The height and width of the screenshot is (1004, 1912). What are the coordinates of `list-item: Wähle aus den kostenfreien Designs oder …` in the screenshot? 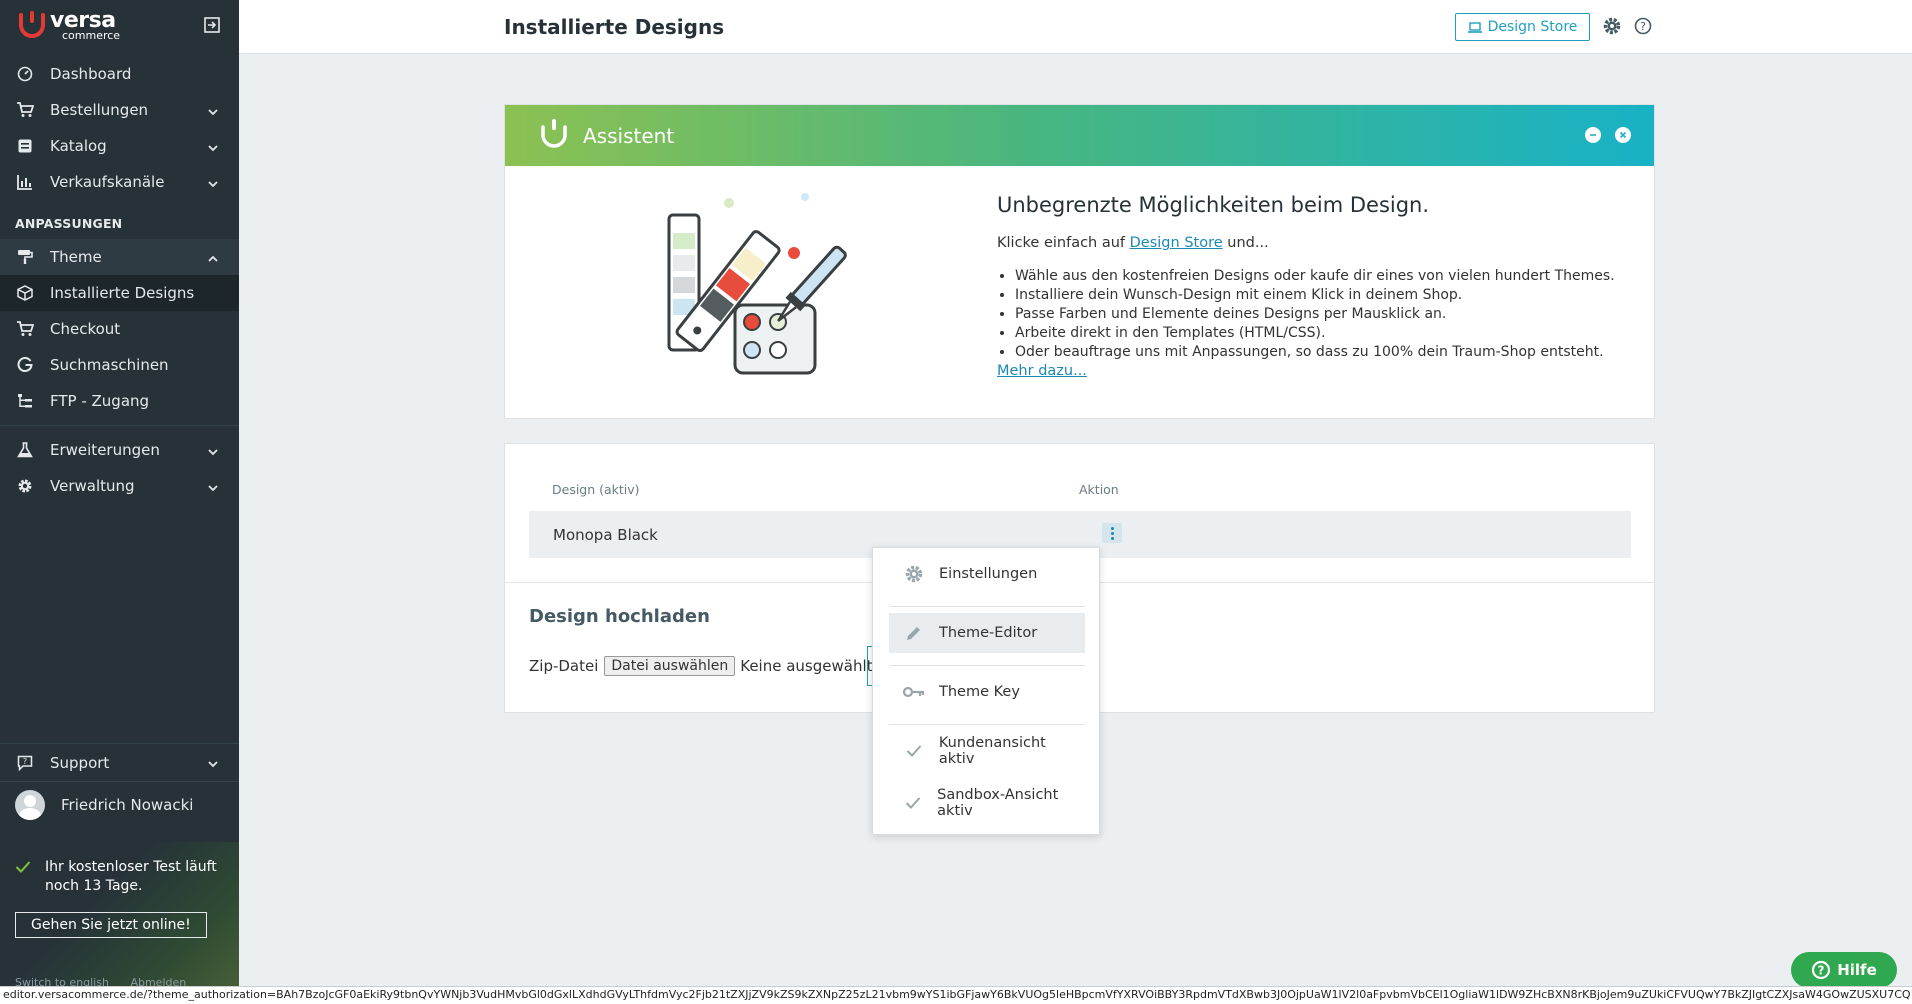 It's located at (1315, 276).